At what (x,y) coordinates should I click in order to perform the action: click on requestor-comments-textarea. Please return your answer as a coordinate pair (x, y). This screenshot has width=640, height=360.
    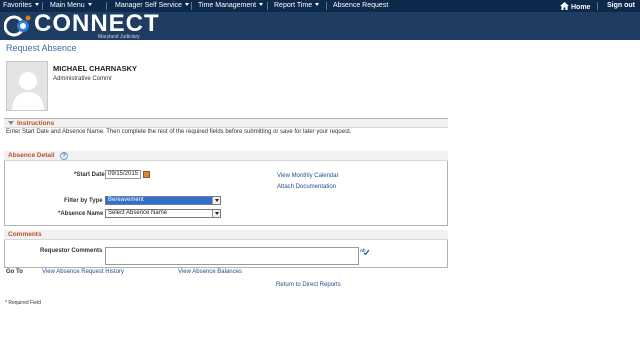
    Looking at the image, I should click on (232, 256).